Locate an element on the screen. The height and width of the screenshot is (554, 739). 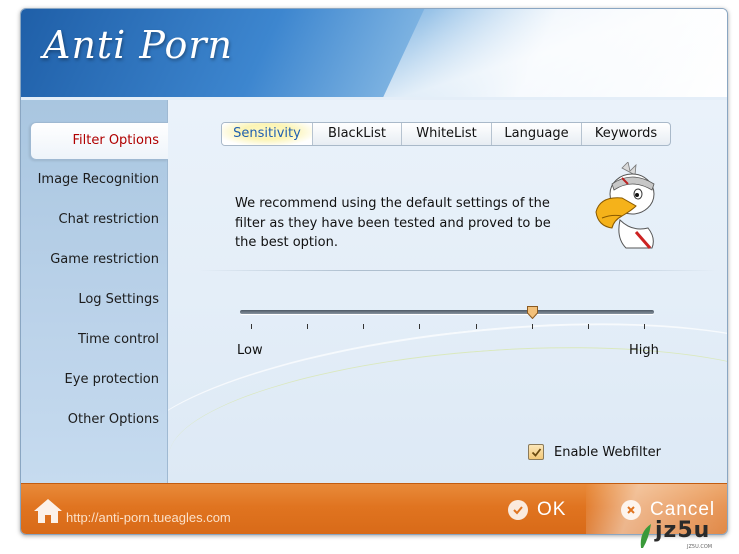
site-watermark: jz5u JZ5U.COM is located at coordinates (684, 535).